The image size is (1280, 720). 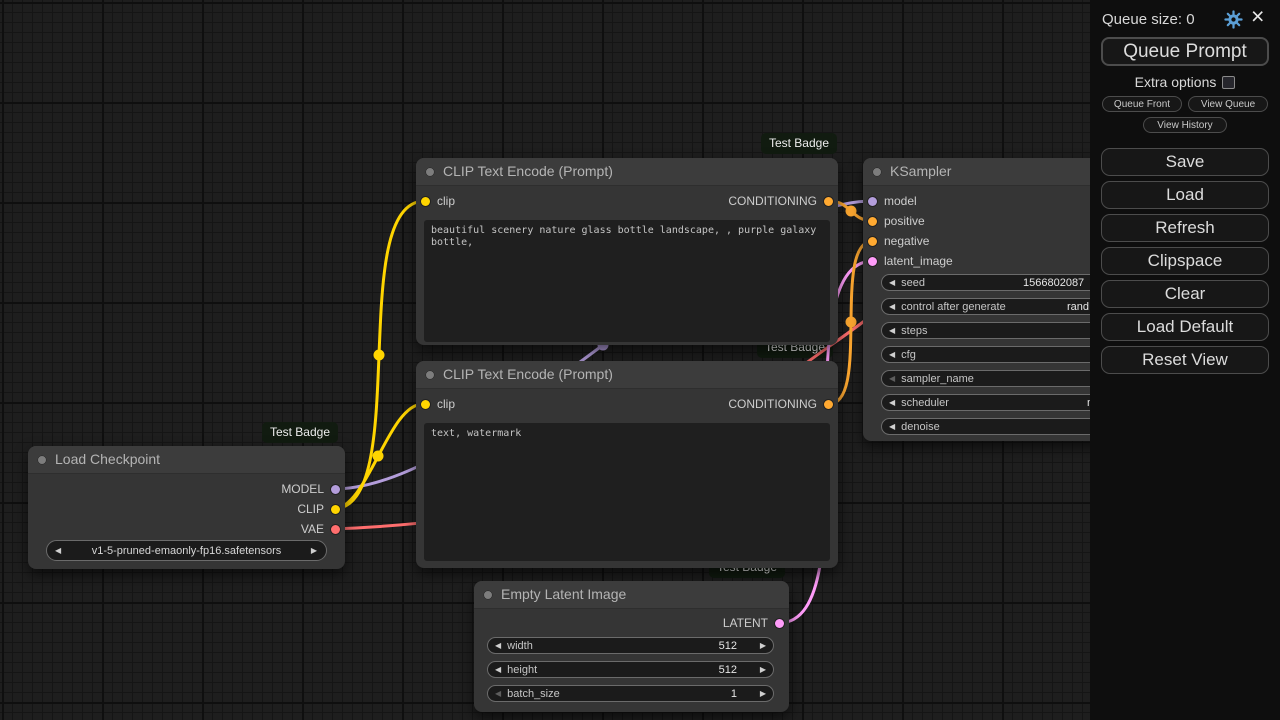 I want to click on close-icon: ×, so click(x=1257, y=16).